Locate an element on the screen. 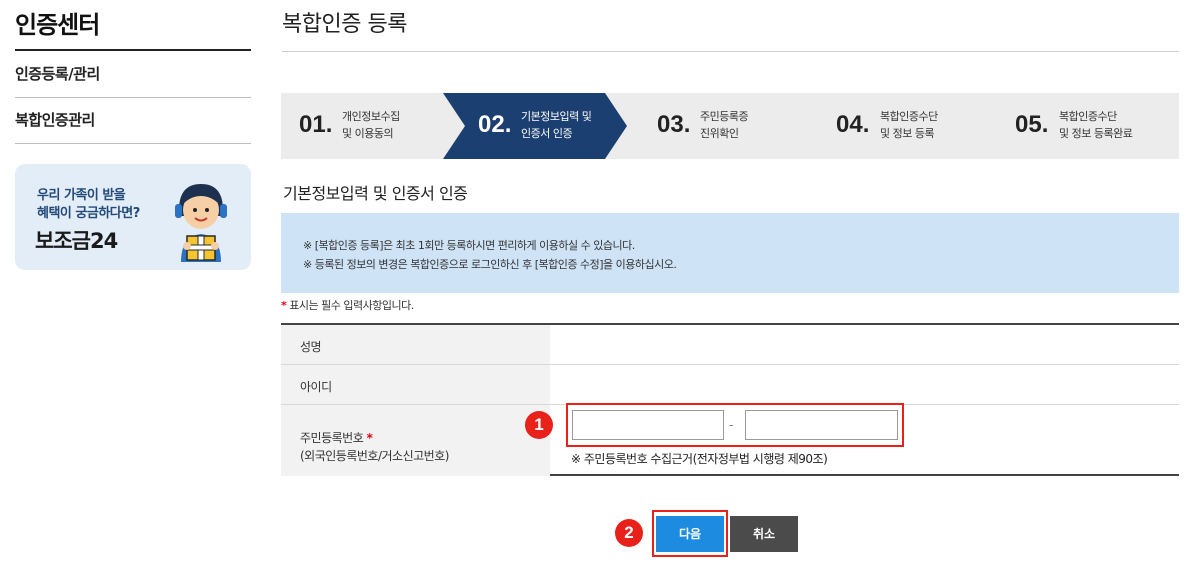  sidebar-item-multi-auth: 복합인증관리 is located at coordinates (133, 121).